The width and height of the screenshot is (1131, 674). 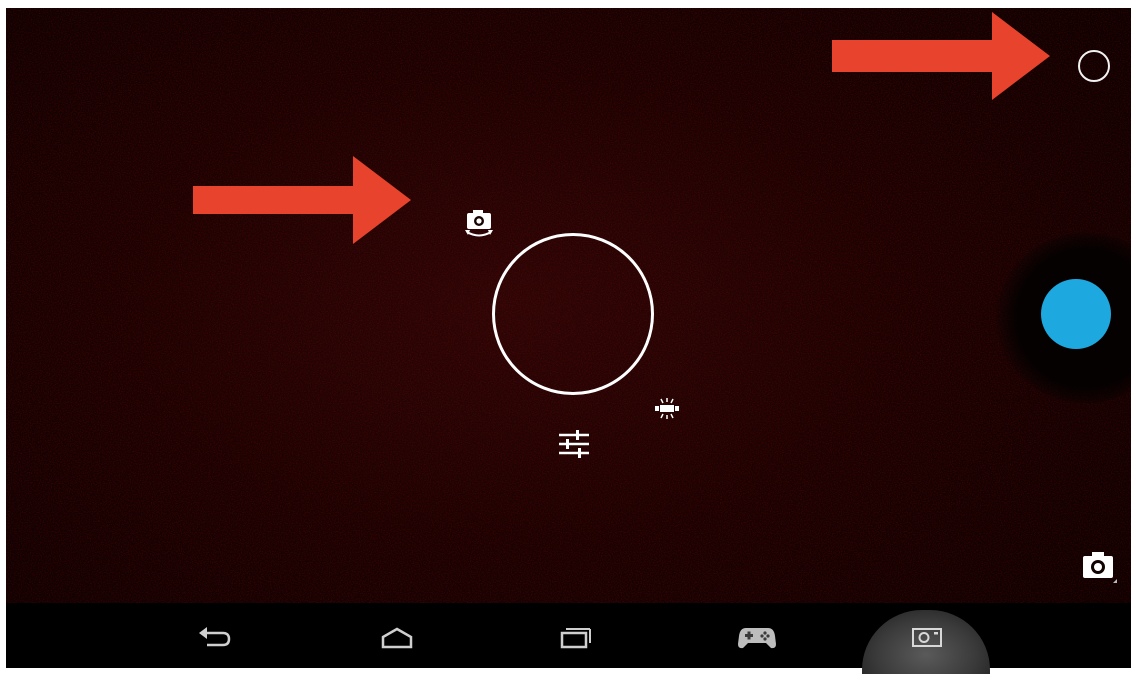 What do you see at coordinates (1100, 566) in the screenshot?
I see `camera-mode-icon` at bounding box center [1100, 566].